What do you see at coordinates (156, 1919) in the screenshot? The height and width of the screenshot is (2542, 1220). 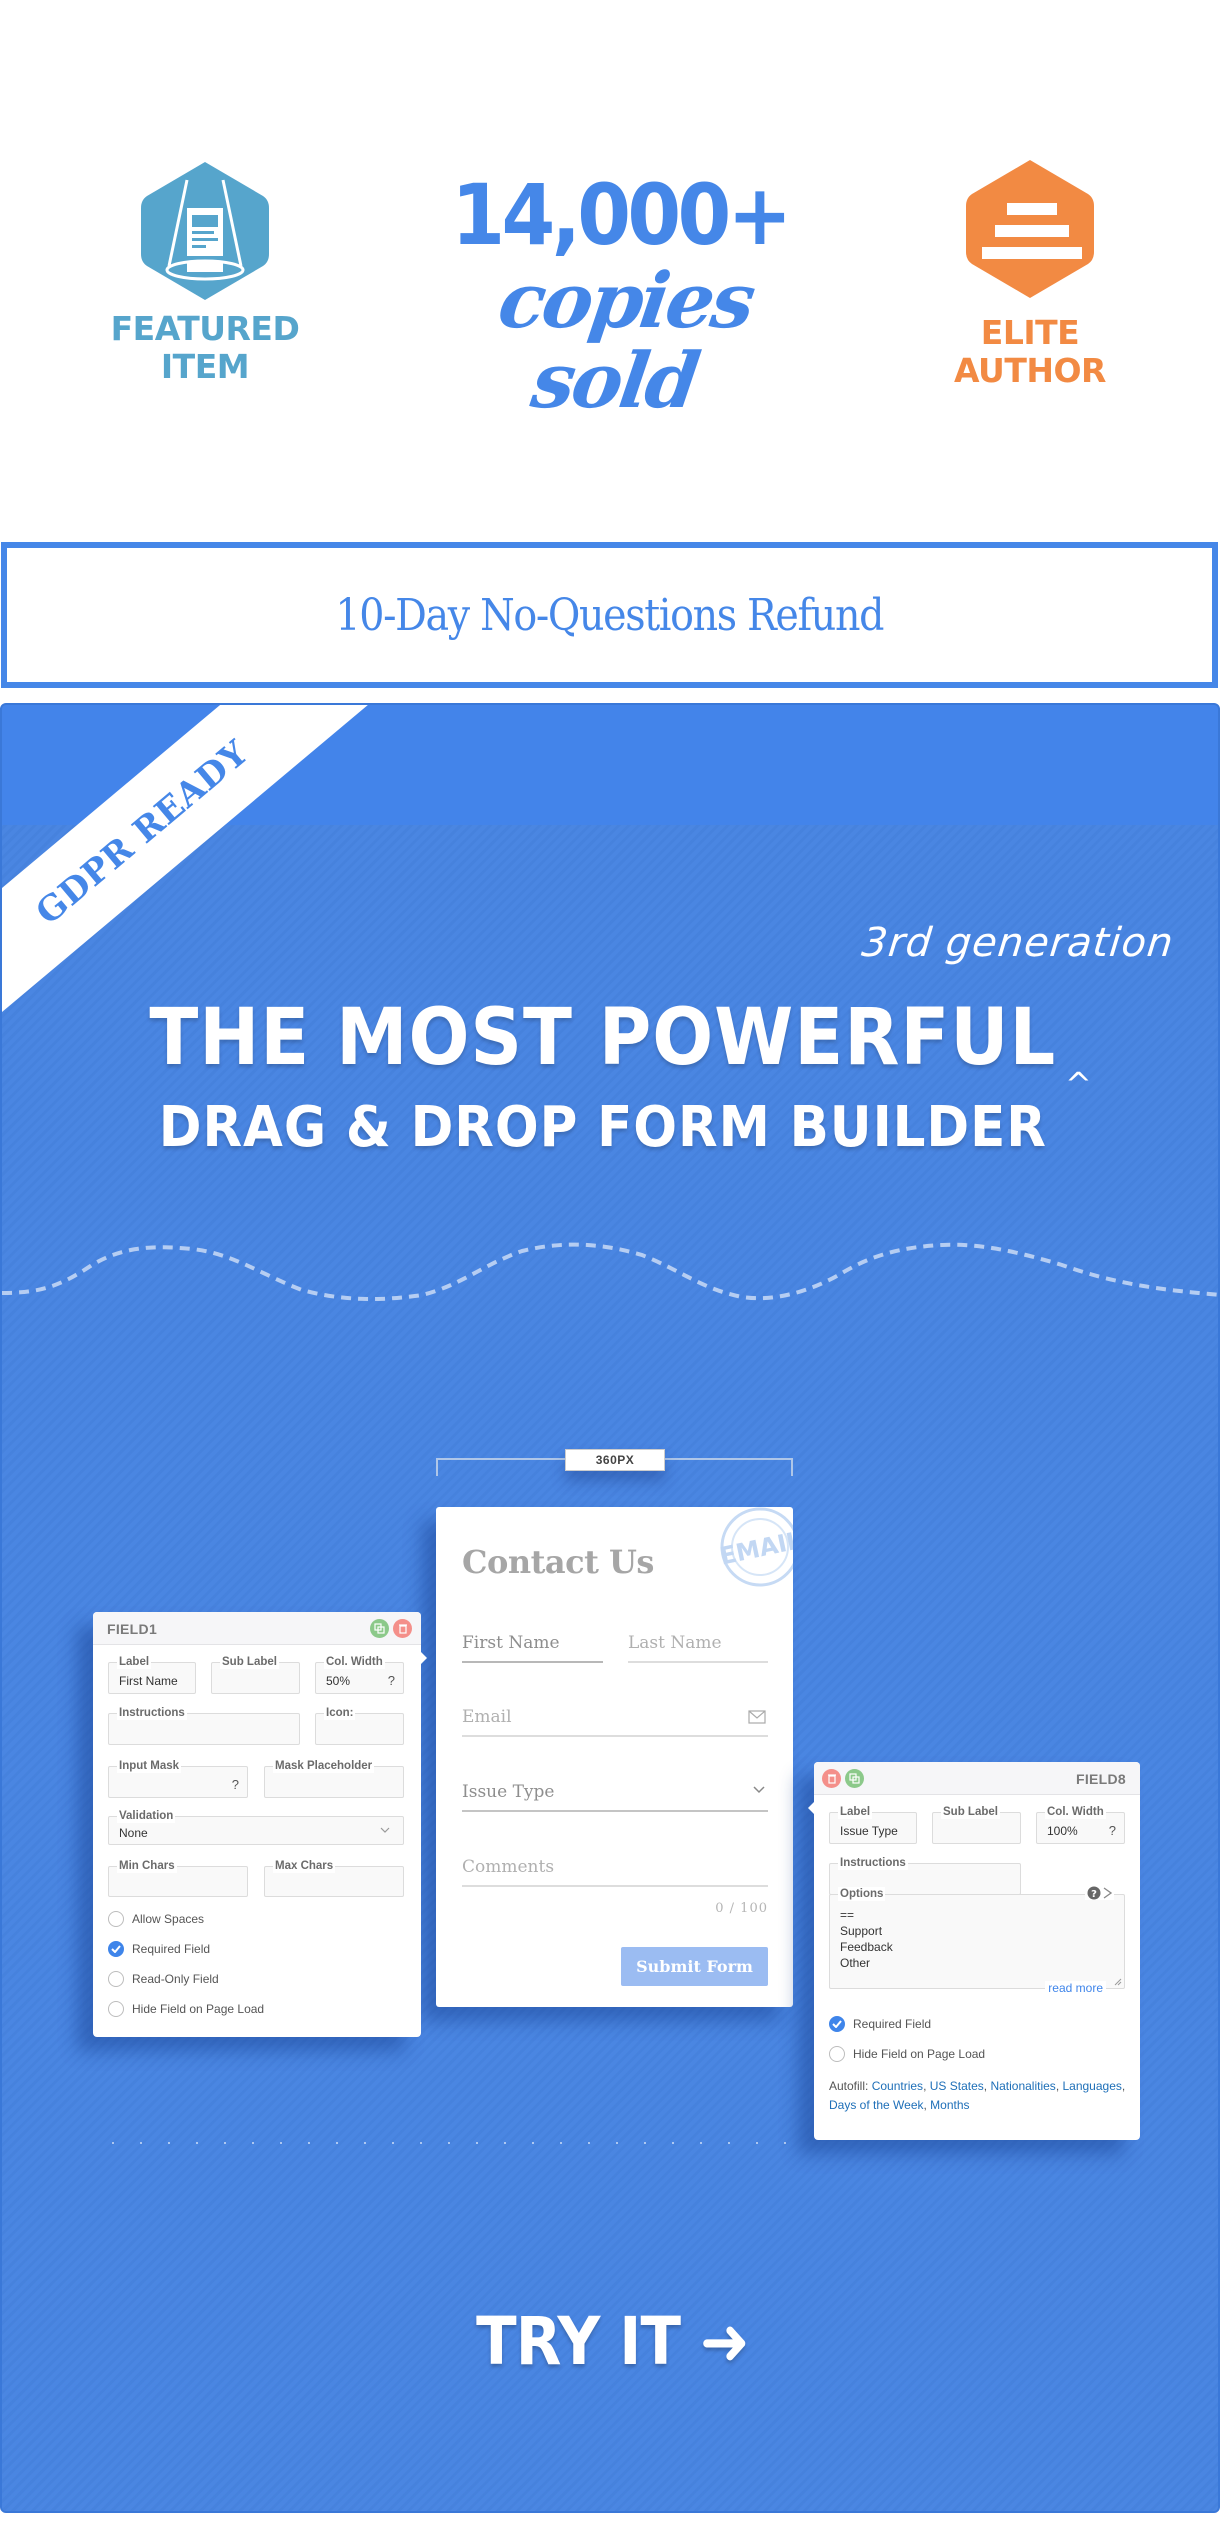 I see `allow-spaces-checkbox: Allow Spaces` at bounding box center [156, 1919].